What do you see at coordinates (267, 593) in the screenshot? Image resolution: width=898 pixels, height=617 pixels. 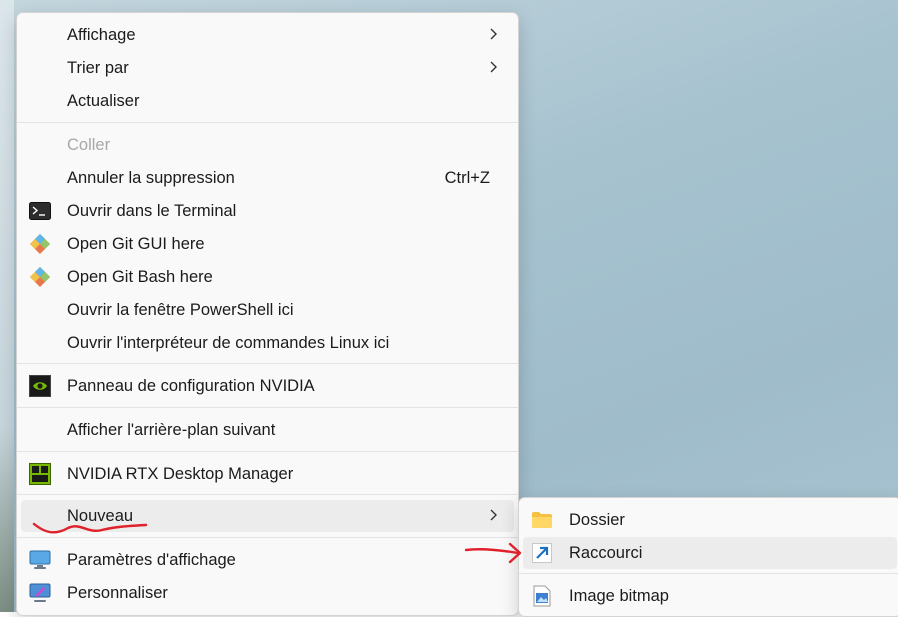 I see `menu-item-personnaliser: Personnaliser` at bounding box center [267, 593].